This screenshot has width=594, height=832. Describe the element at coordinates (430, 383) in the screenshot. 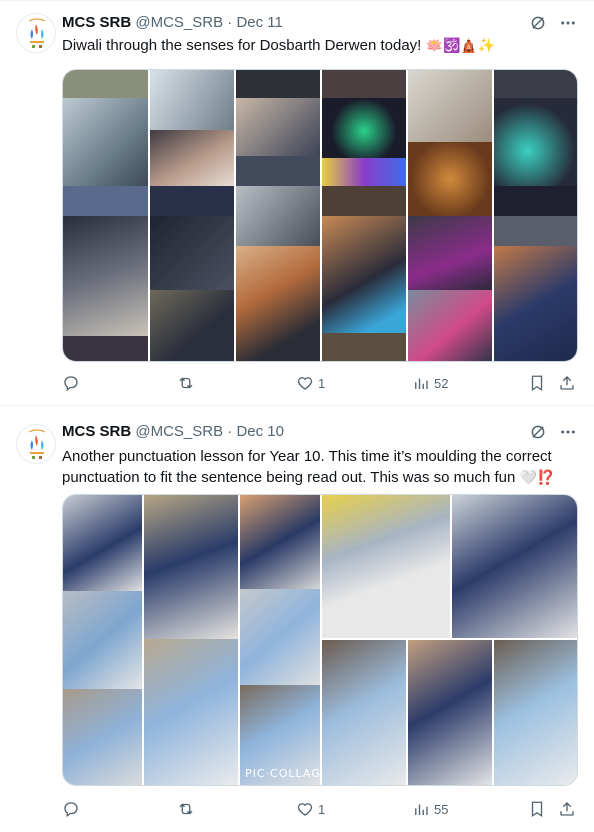

I see `views-button: 52` at that location.